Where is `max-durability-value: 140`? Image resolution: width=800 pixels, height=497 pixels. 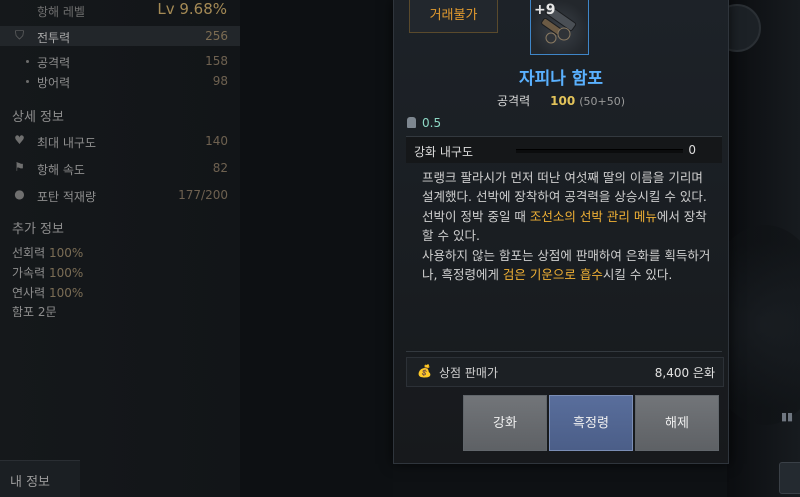 max-durability-value: 140 is located at coordinates (216, 141).